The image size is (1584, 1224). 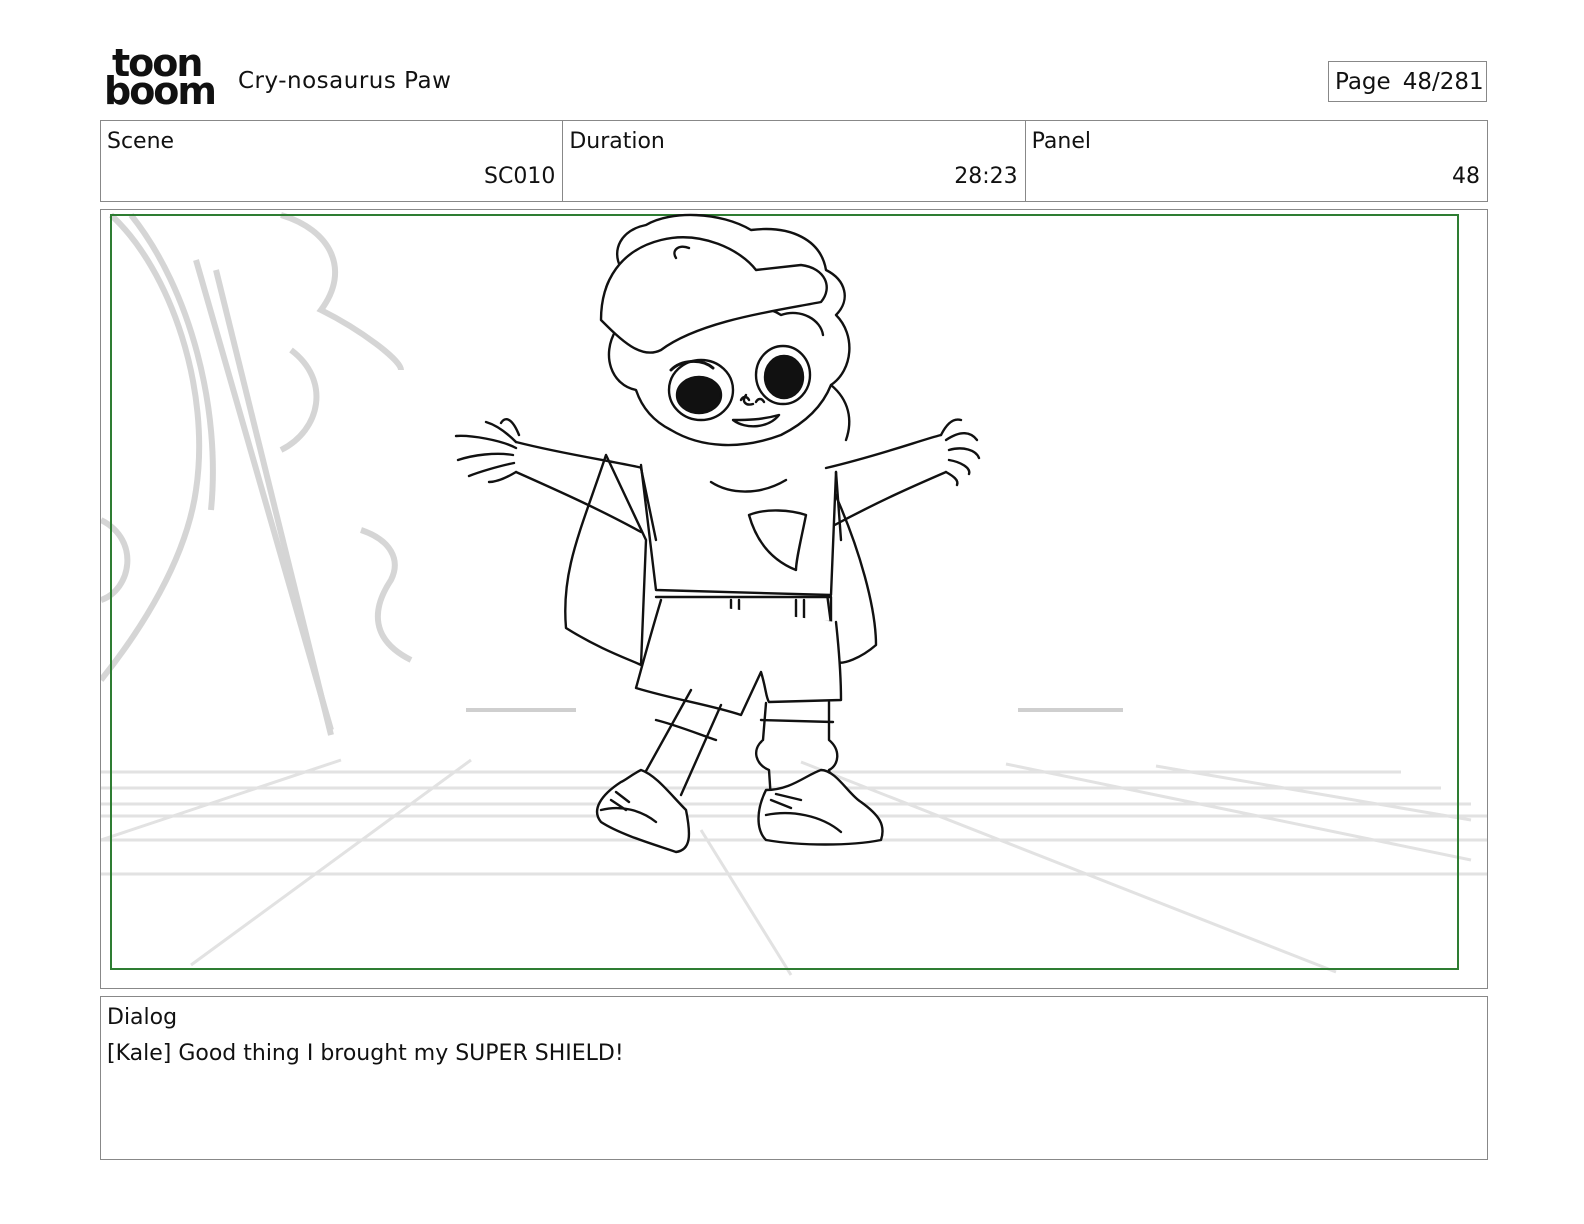 I want to click on toonboom-logo: toon boom, so click(x=160, y=78).